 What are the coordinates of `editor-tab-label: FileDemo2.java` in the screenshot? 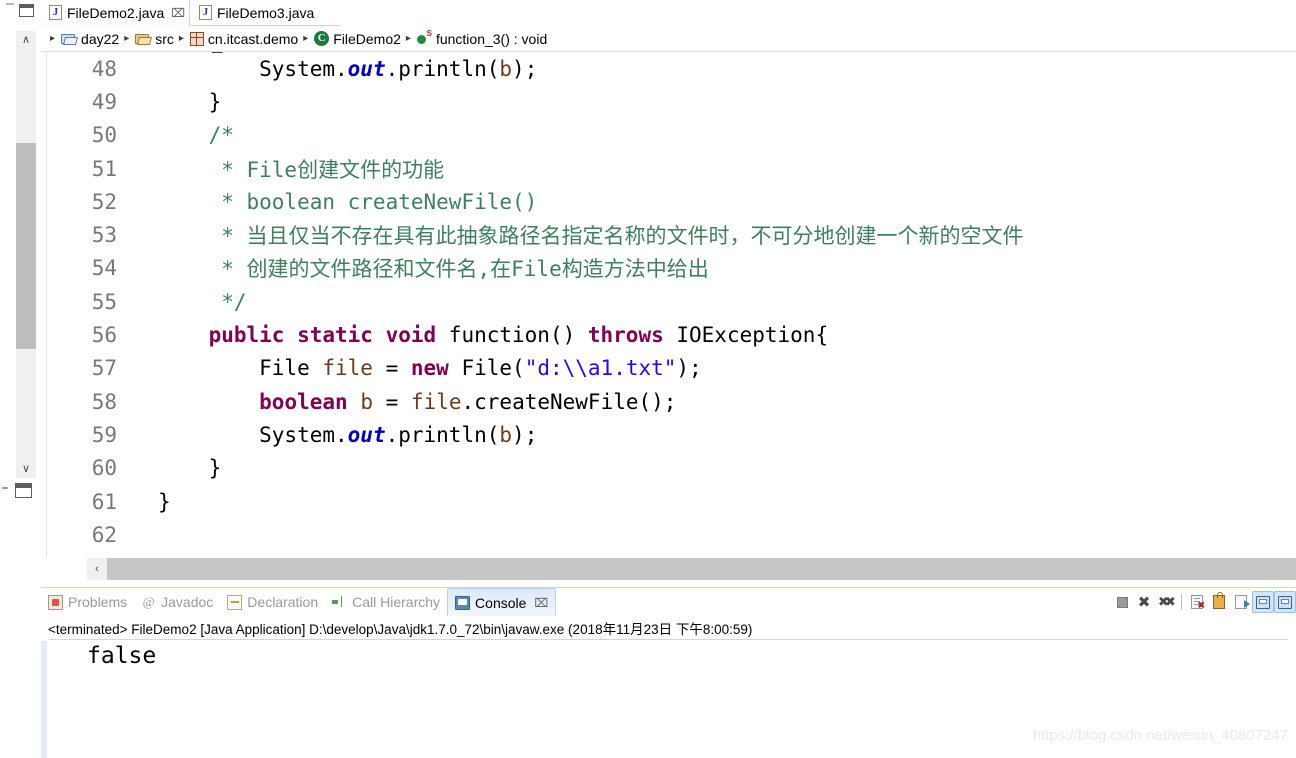 It's located at (116, 12).